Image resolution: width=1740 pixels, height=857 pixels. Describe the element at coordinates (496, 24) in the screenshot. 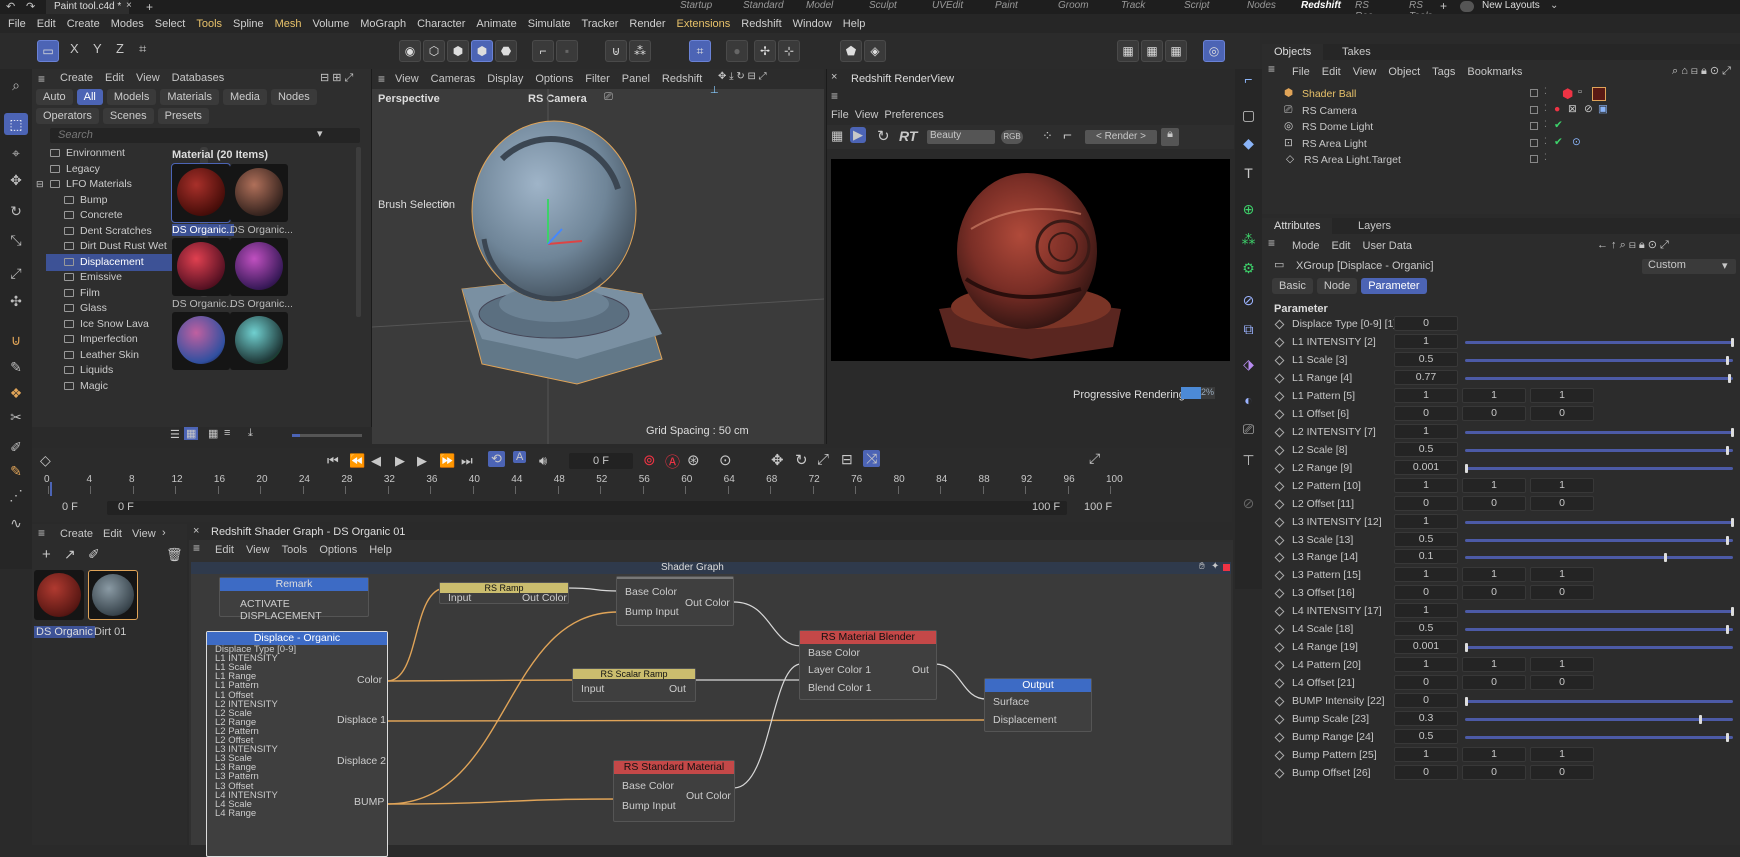

I see `menu-animate: Animate` at that location.